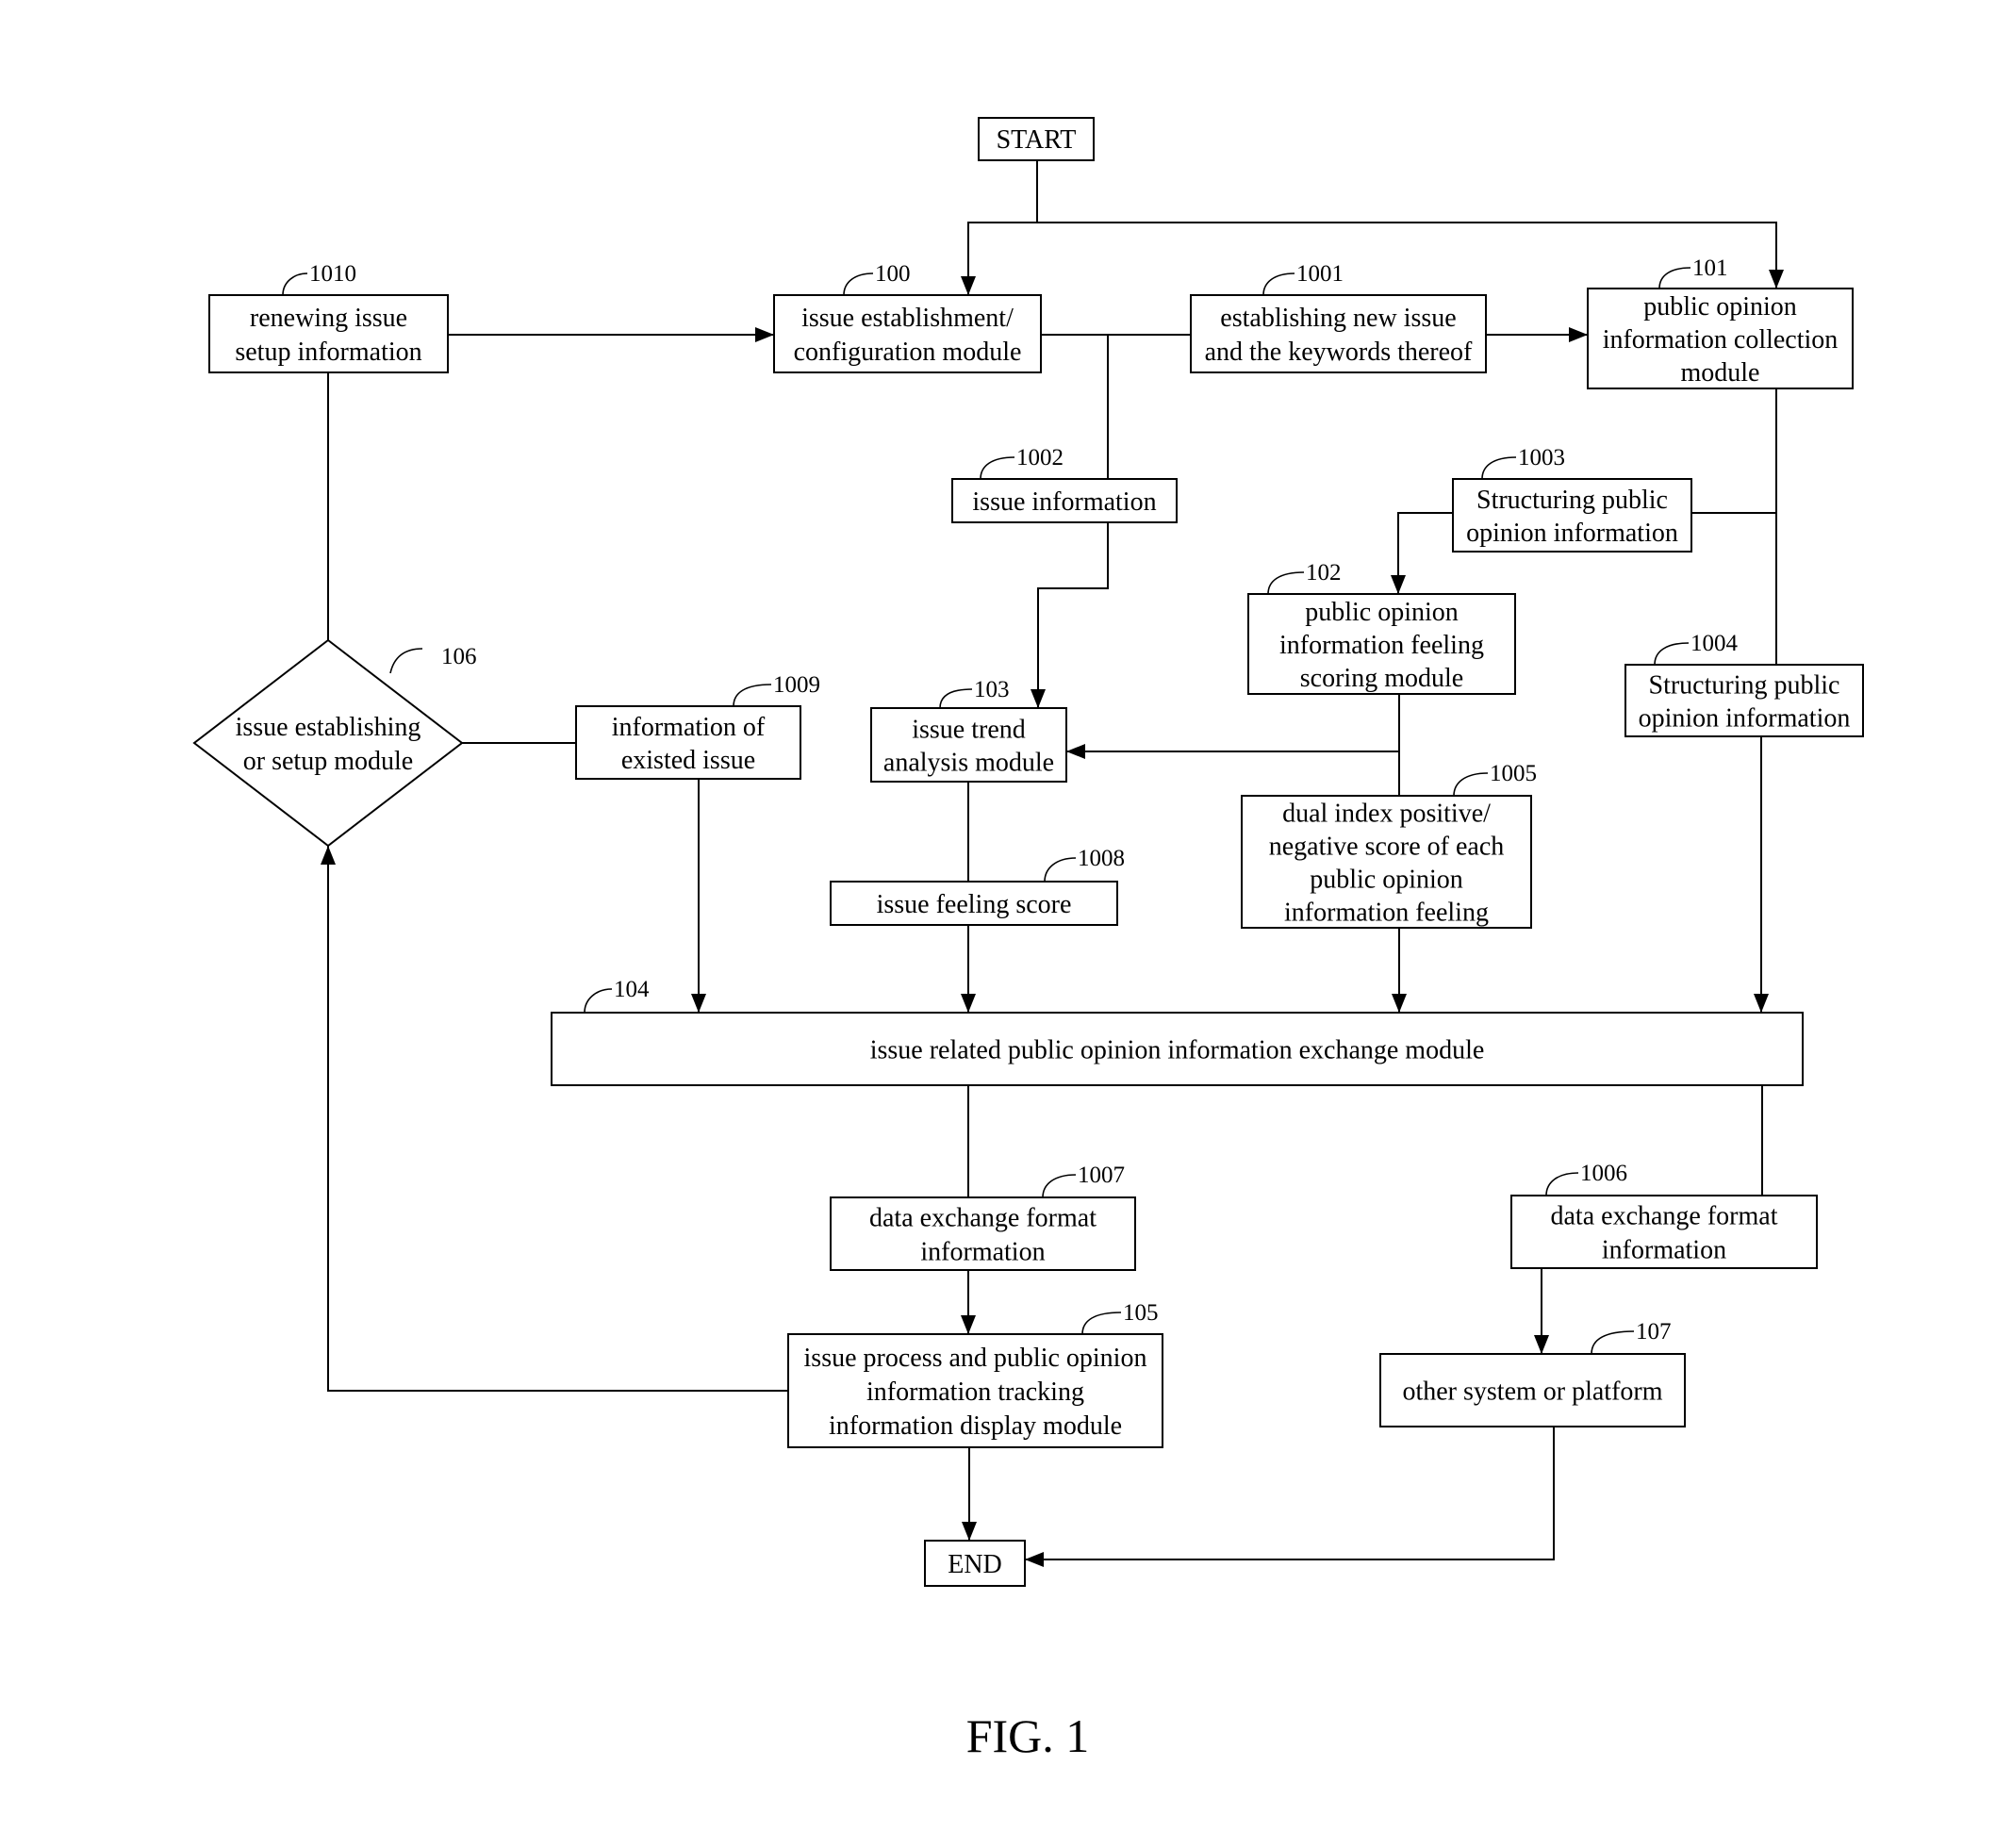 Image resolution: width=2012 pixels, height=1848 pixels. What do you see at coordinates (1542, 457) in the screenshot?
I see `reference-number: 1003` at bounding box center [1542, 457].